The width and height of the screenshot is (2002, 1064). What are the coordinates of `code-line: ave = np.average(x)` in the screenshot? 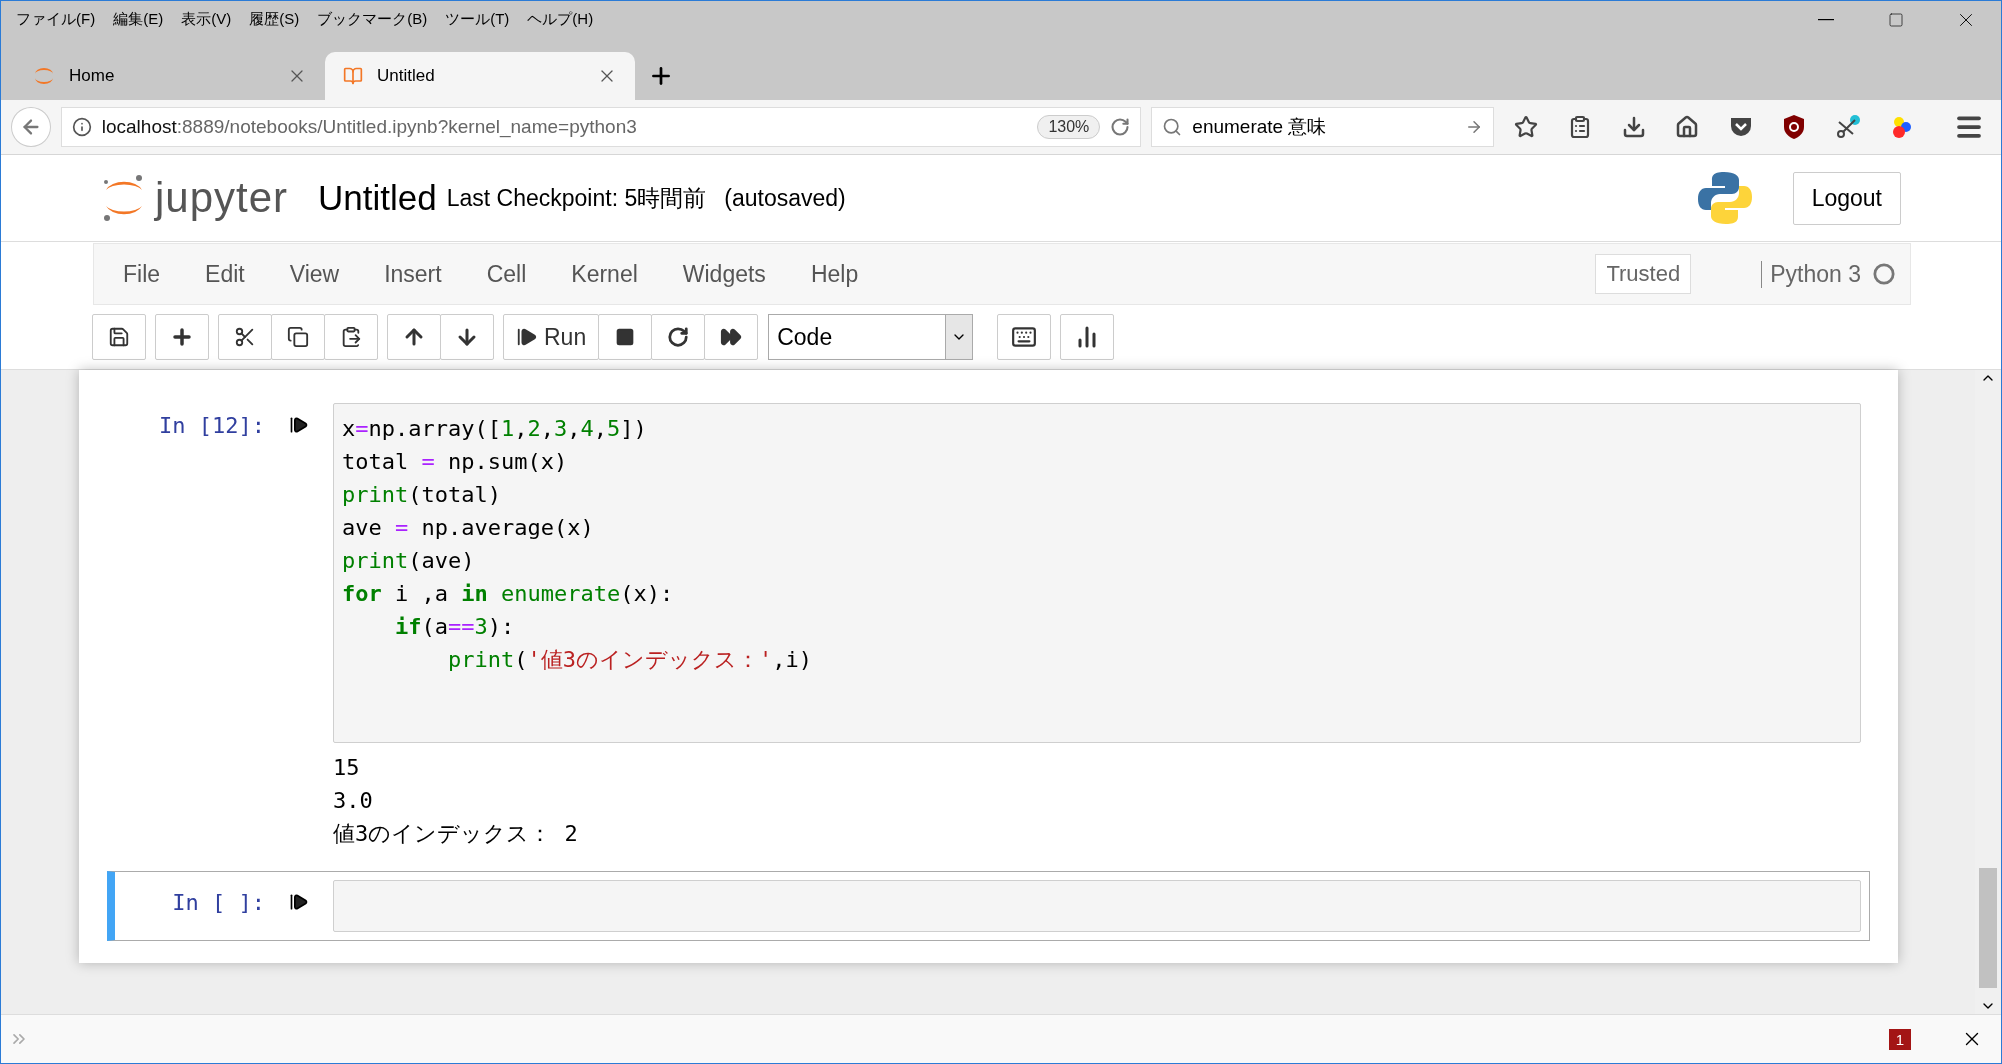 It's located at (468, 528).